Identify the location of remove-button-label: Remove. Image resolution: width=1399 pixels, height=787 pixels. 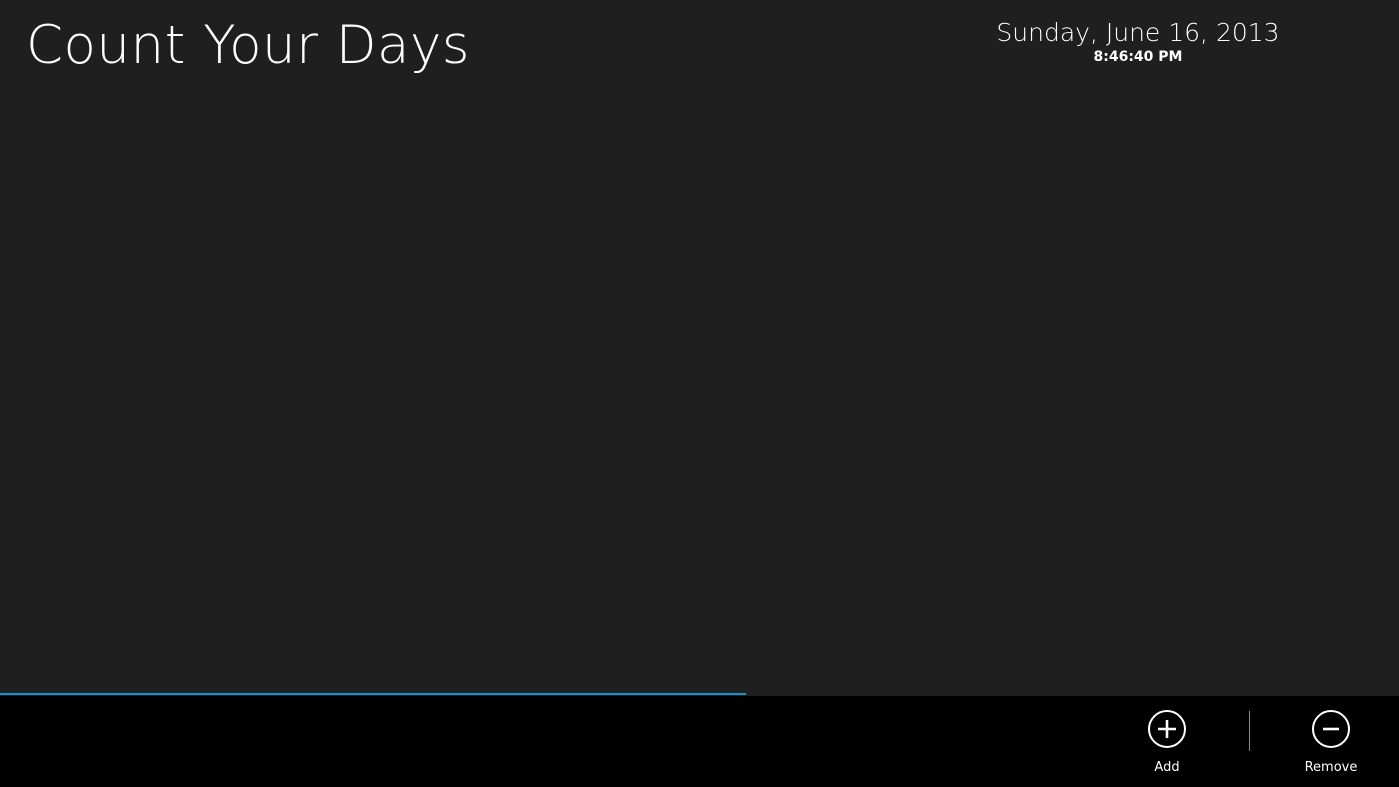
(1331, 767).